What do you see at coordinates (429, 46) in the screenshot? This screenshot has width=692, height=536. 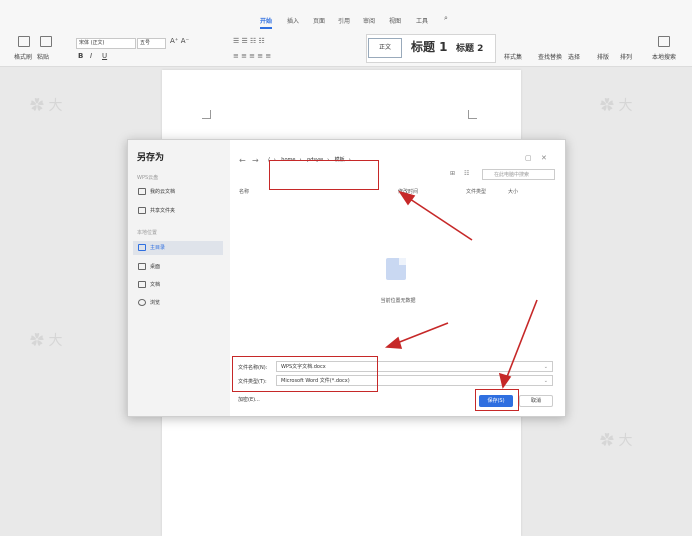 I see `style-heading-1: 标题 1` at bounding box center [429, 46].